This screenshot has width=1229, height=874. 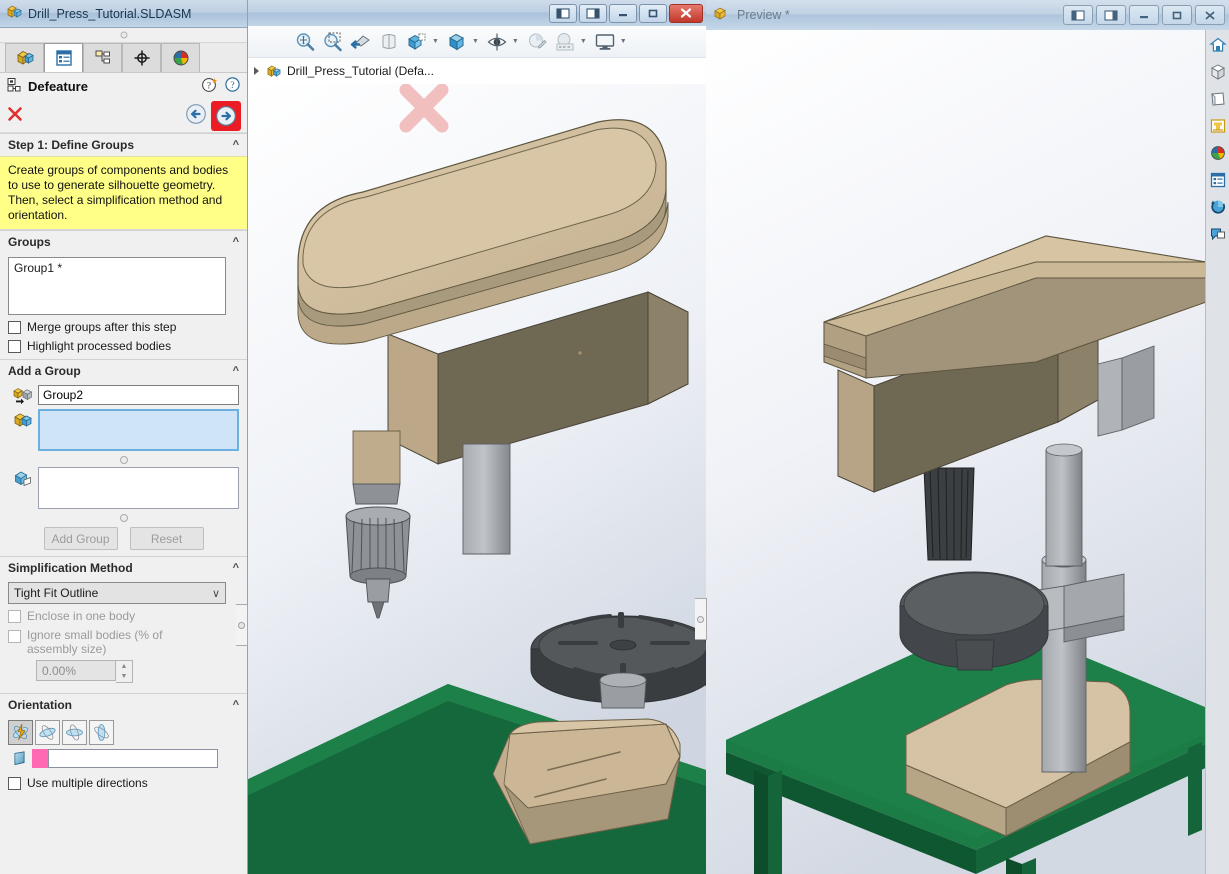 What do you see at coordinates (137, 671) in the screenshot?
I see `ignore-percent-stepper: 0.00% ▲ ▼` at bounding box center [137, 671].